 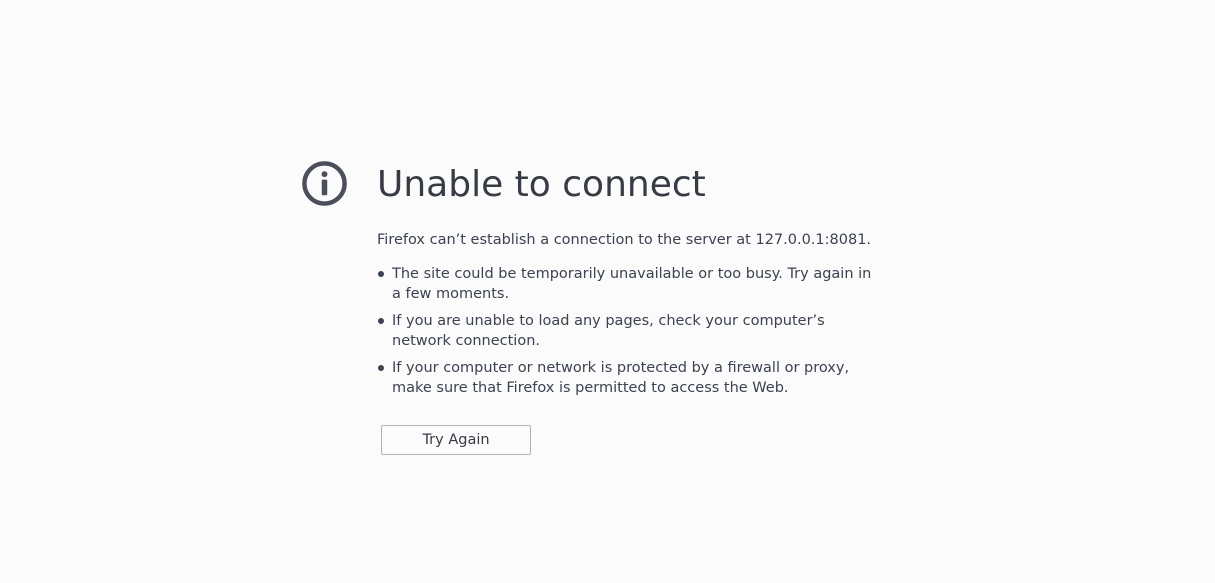 What do you see at coordinates (324, 183) in the screenshot?
I see `info-icon` at bounding box center [324, 183].